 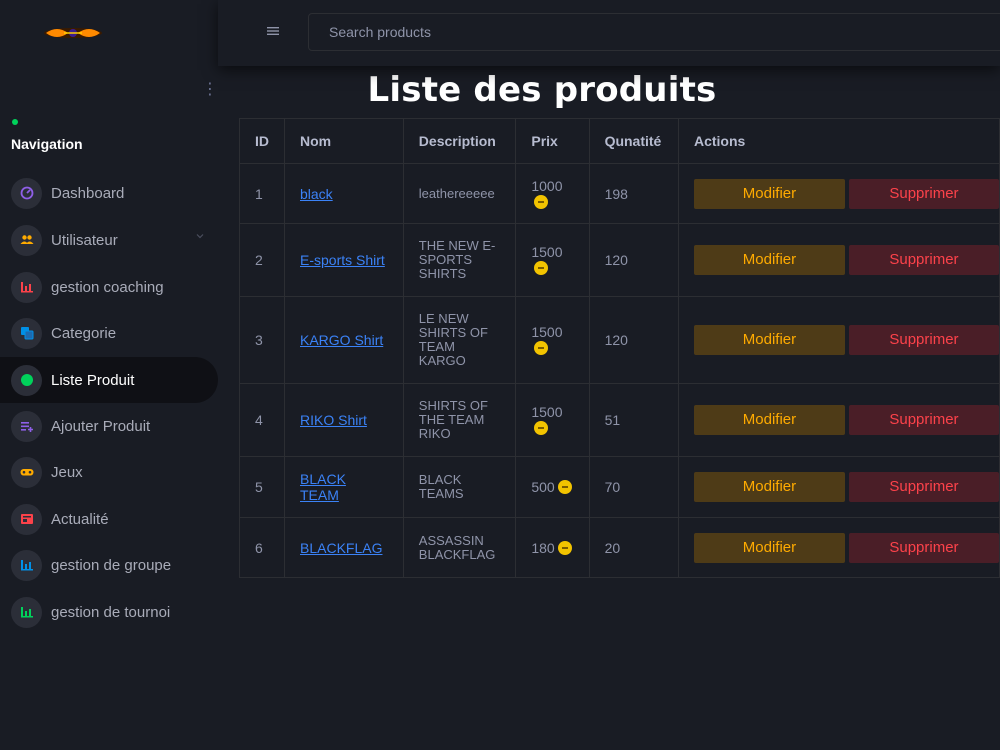 What do you see at coordinates (47, 144) in the screenshot?
I see `nav-category-label: Navigation` at bounding box center [47, 144].